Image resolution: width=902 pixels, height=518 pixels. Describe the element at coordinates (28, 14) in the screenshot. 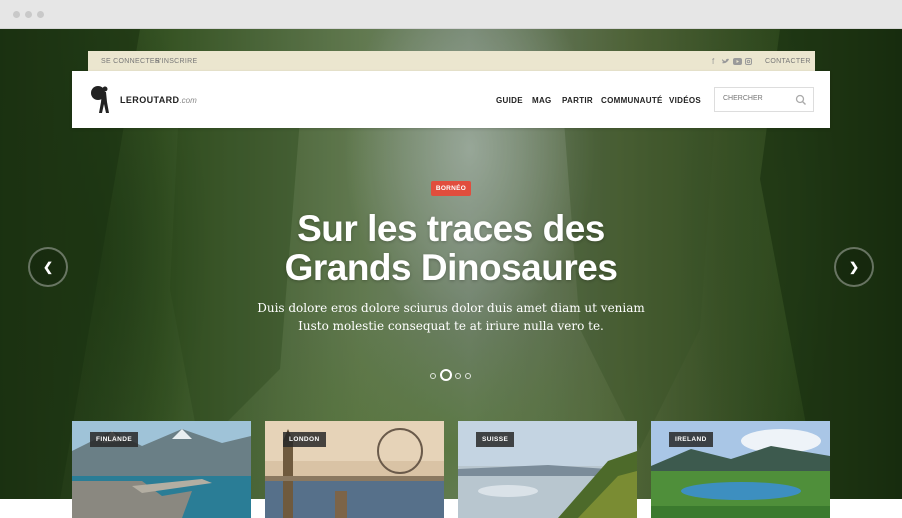

I see `window-minimize-dot` at that location.